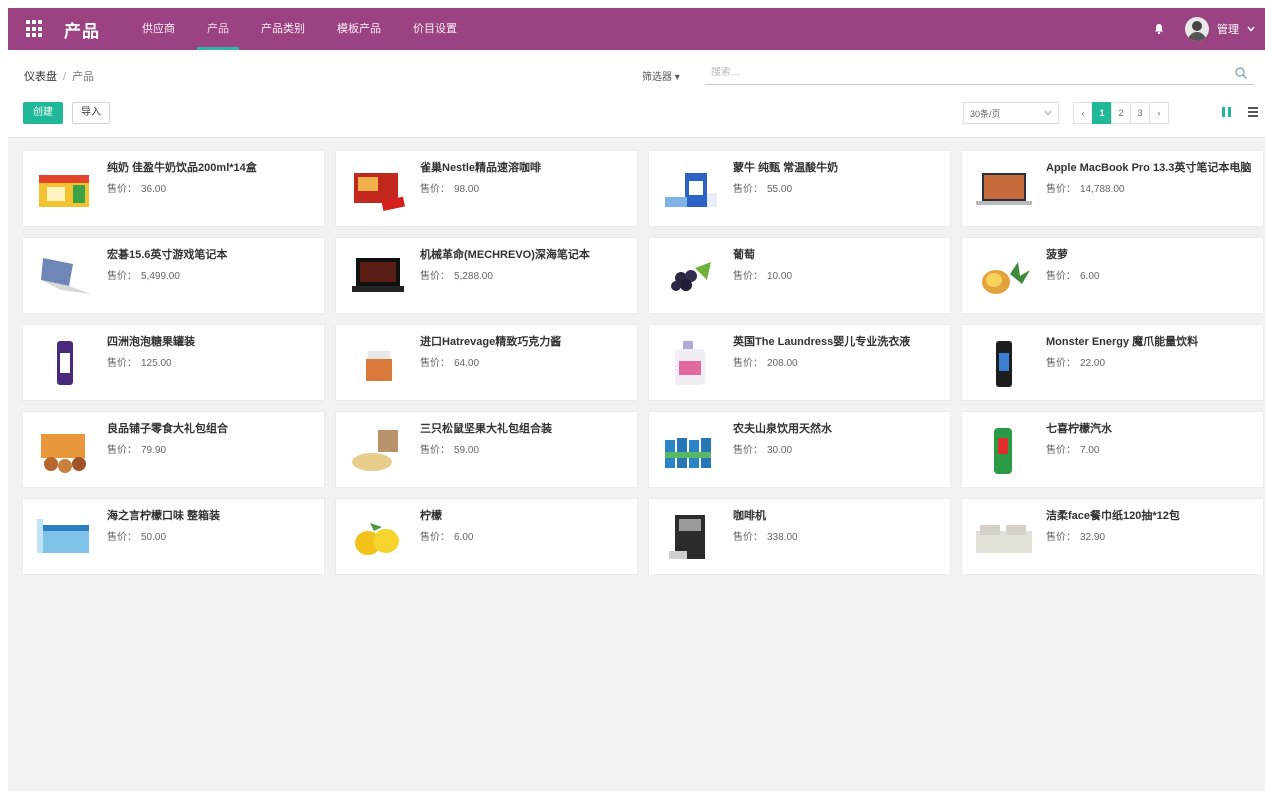 The width and height of the screenshot is (1265, 791). Describe the element at coordinates (173, 449) in the screenshot. I see `product-card: 良品铺子零食大礼包组合 售价： 79.90` at that location.